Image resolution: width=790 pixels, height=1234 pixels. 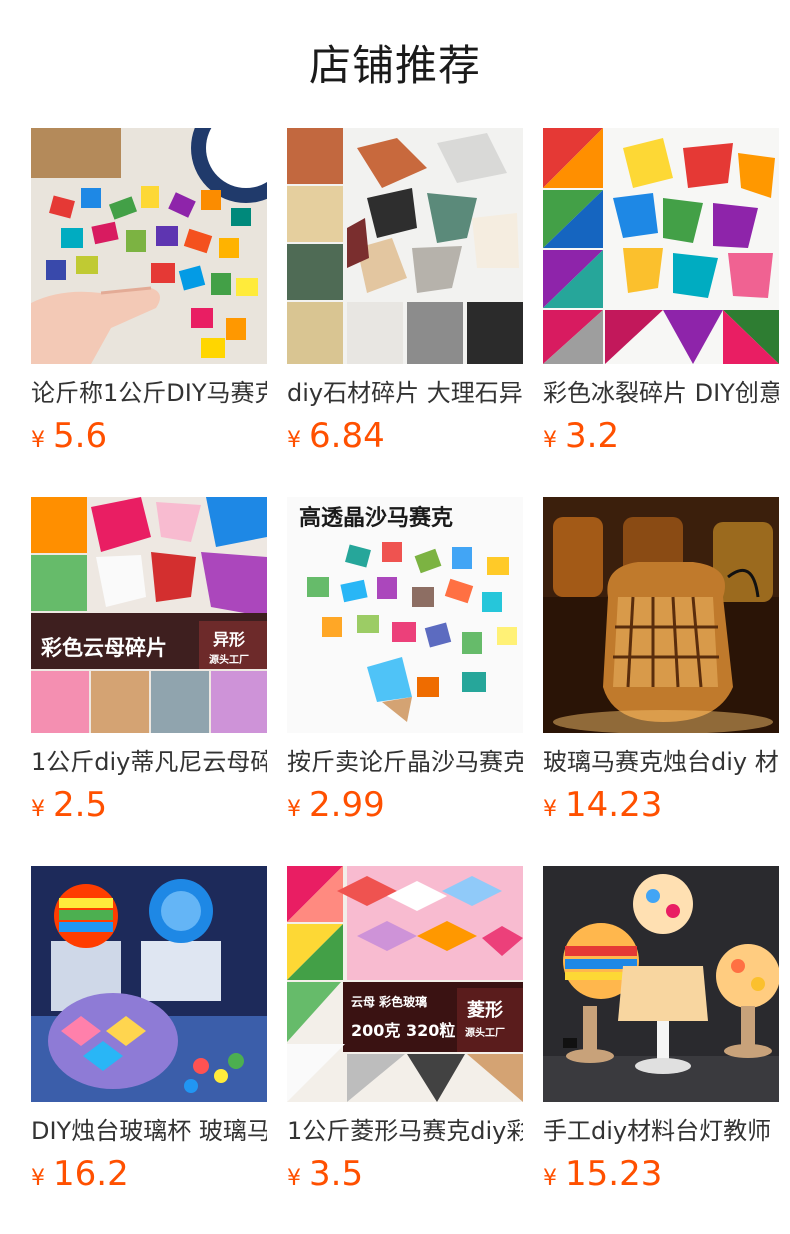 What do you see at coordinates (149, 1131) in the screenshot?
I see `product-title: DIY烛台玻璃杯 玻璃马赛克` at bounding box center [149, 1131].